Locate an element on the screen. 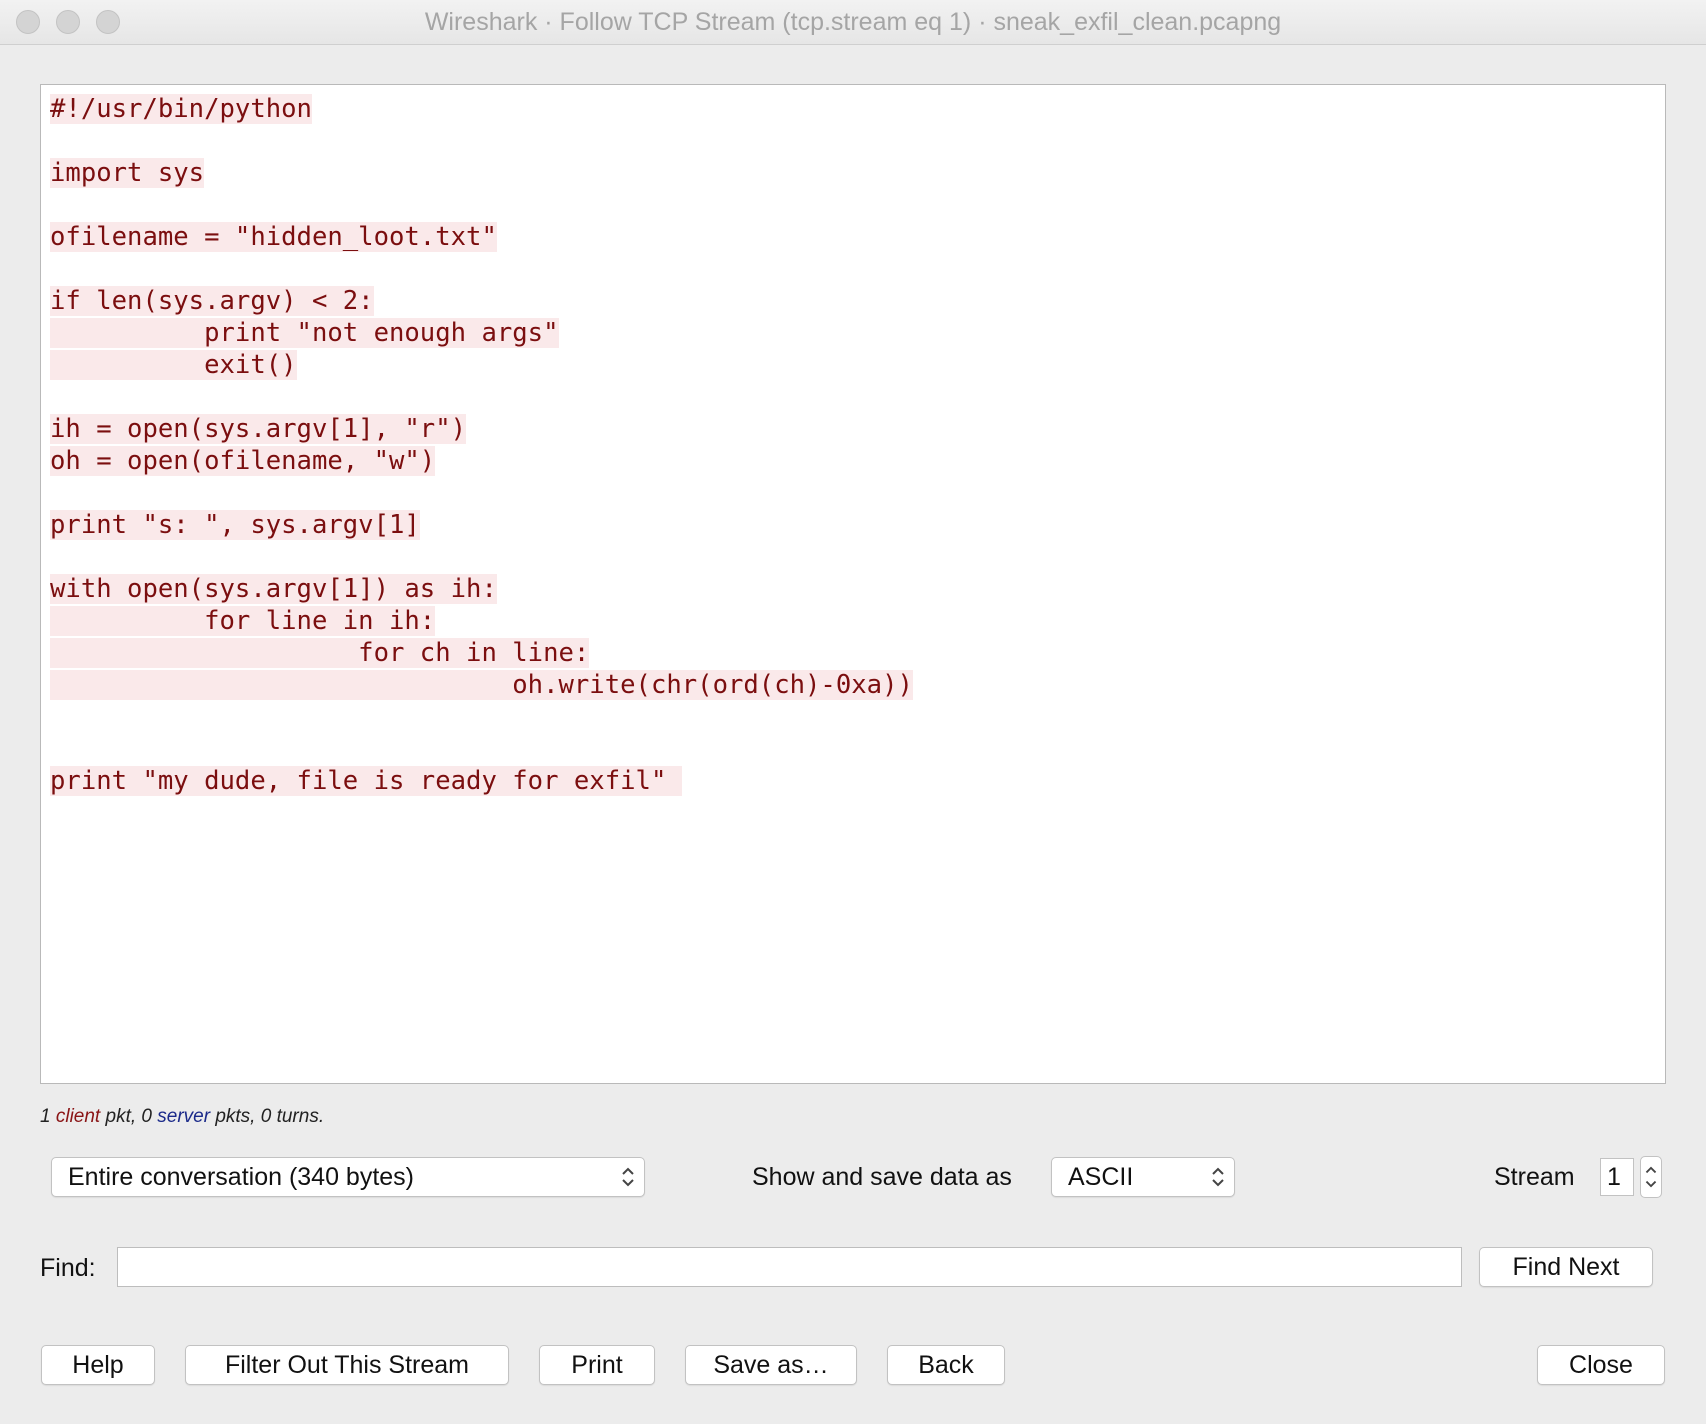  stream-line-text: for ch in line: is located at coordinates (320, 653).